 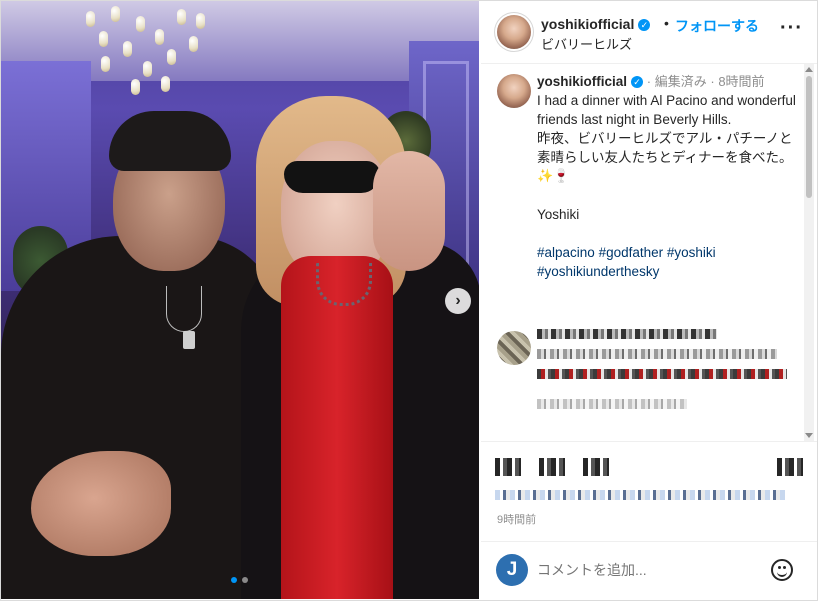 I want to click on author-username: yoshikiofficial, so click(x=587, y=24).